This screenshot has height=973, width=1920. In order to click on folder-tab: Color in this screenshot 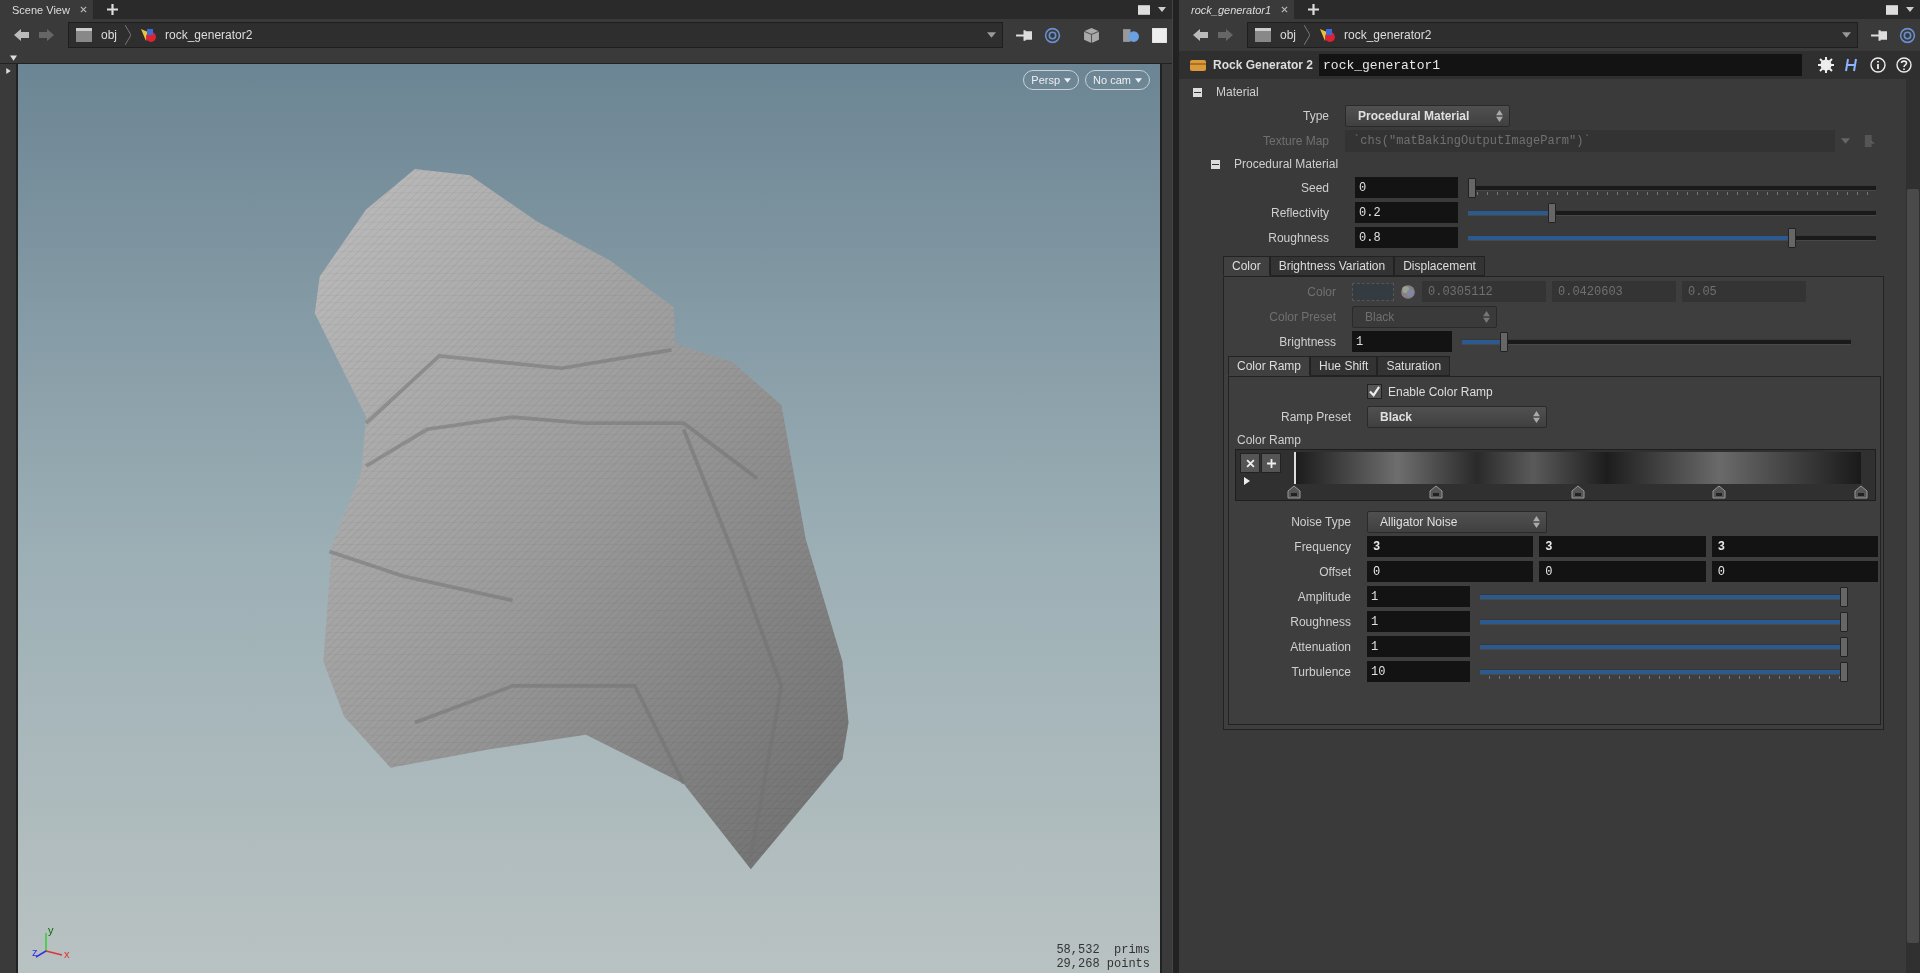, I will do `click(1246, 266)`.